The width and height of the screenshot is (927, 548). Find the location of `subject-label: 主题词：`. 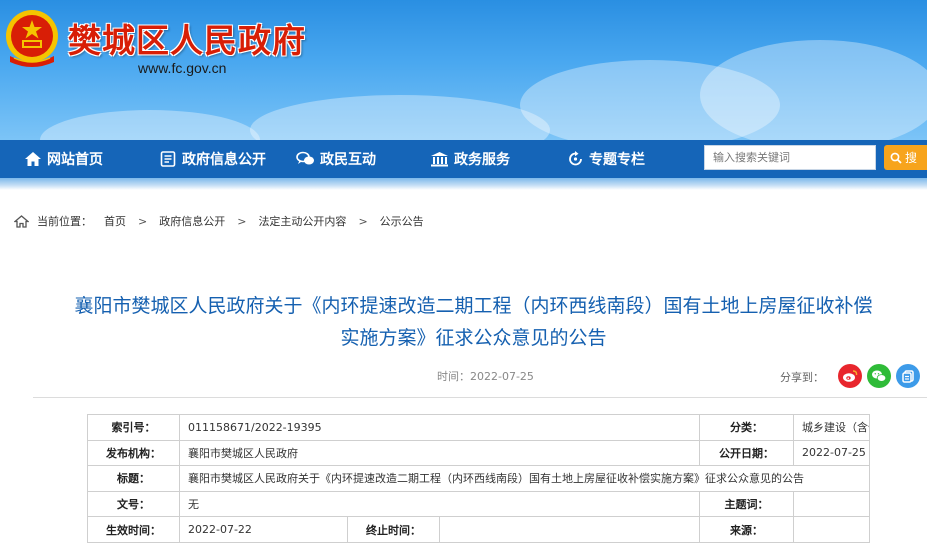

subject-label: 主题词： is located at coordinates (746, 504).